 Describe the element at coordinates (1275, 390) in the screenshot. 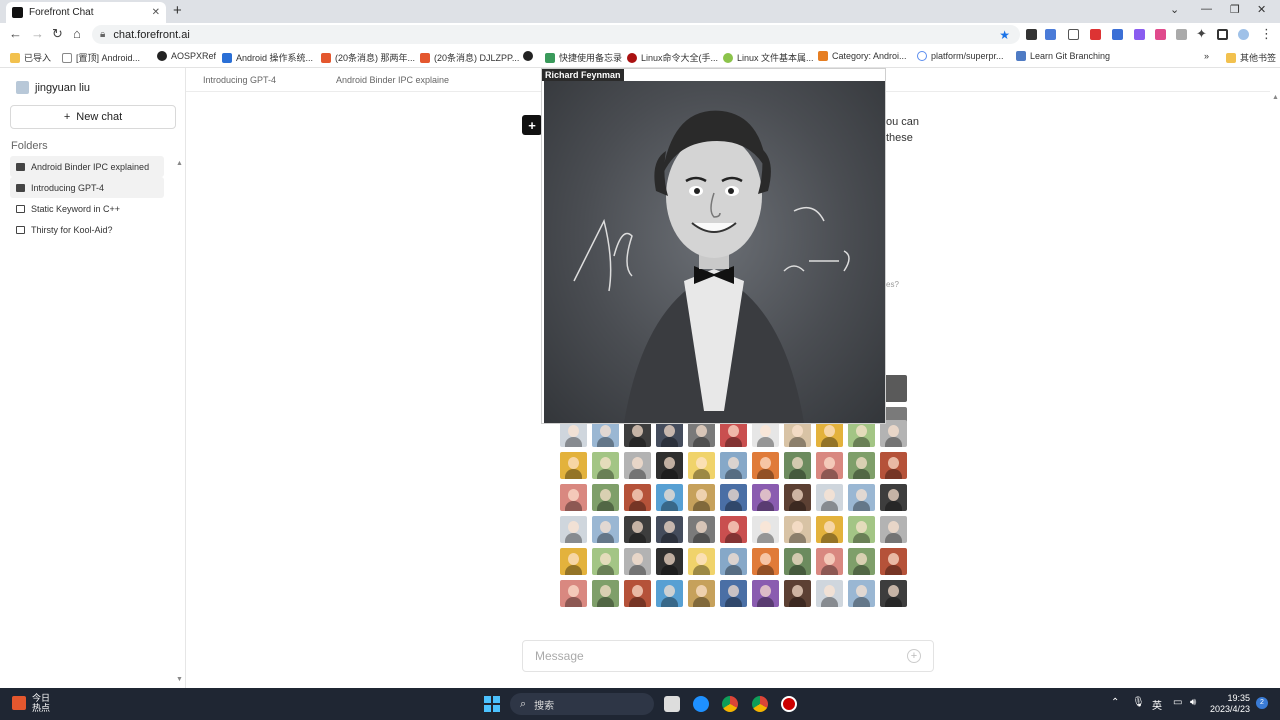

I see `main-scrollbar: ▲` at that location.